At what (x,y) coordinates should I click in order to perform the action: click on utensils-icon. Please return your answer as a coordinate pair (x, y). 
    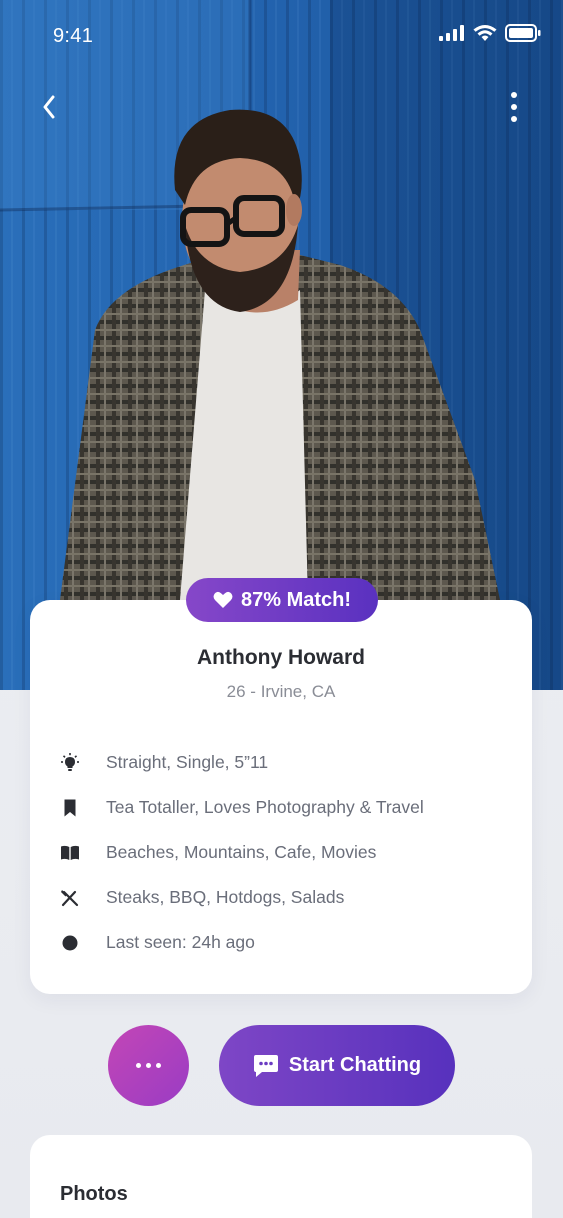
    Looking at the image, I should click on (70, 898).